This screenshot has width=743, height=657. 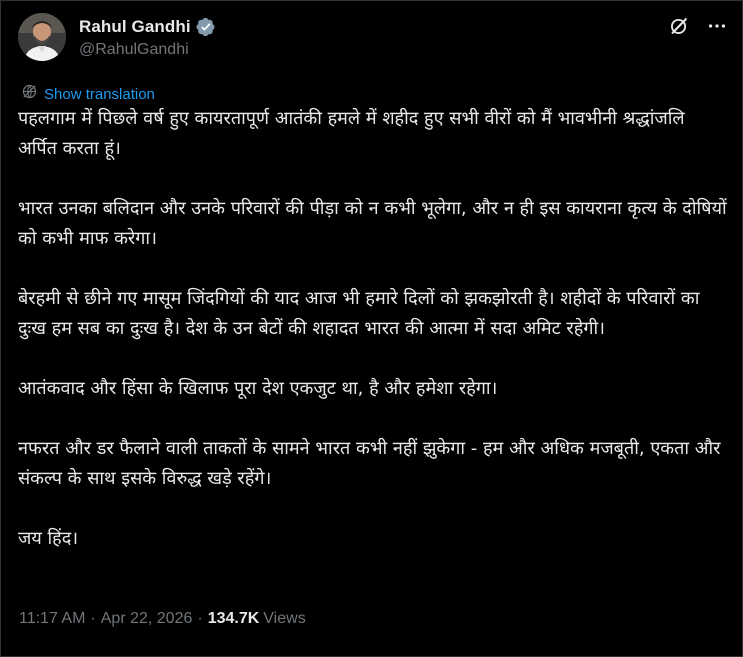 I want to click on author-handle: @RahulGandhi, so click(x=147, y=50).